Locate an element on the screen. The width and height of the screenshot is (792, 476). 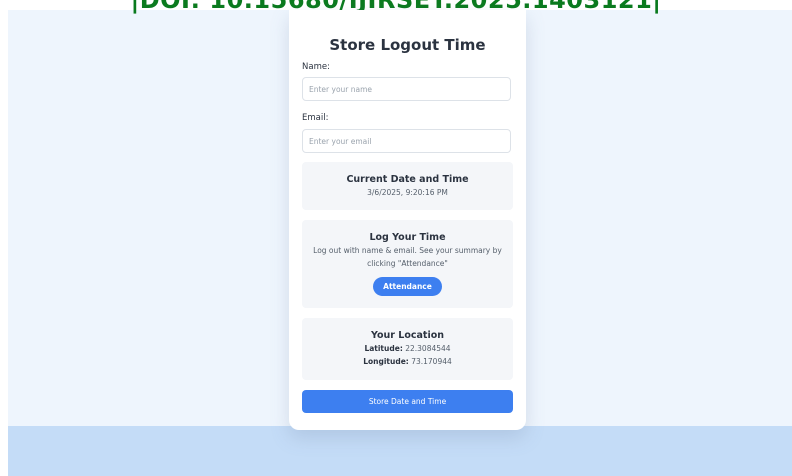
email-input is located at coordinates (406, 141).